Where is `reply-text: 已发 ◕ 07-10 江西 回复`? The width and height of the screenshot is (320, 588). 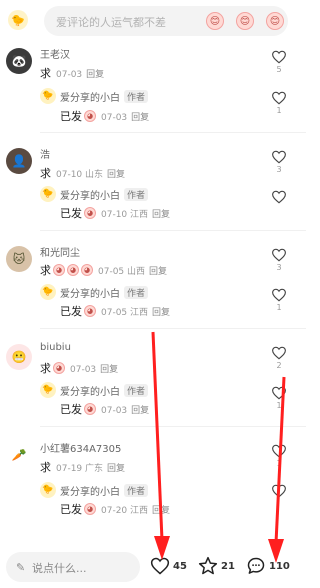 reply-text: 已发 ◕ 07-10 江西 回复 is located at coordinates (115, 213).